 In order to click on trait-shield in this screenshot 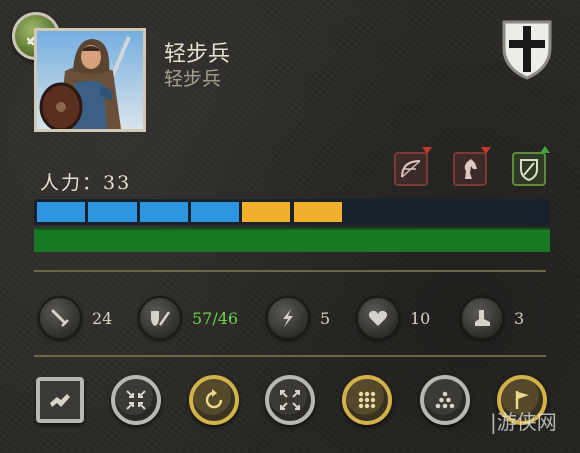, I will do `click(531, 166)`.